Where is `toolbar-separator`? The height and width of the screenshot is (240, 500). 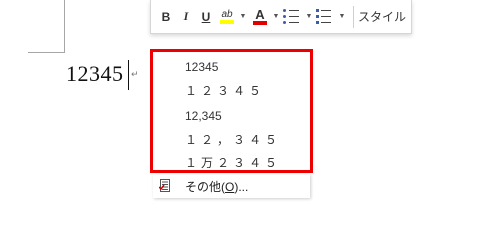
toolbar-separator is located at coordinates (353, 16).